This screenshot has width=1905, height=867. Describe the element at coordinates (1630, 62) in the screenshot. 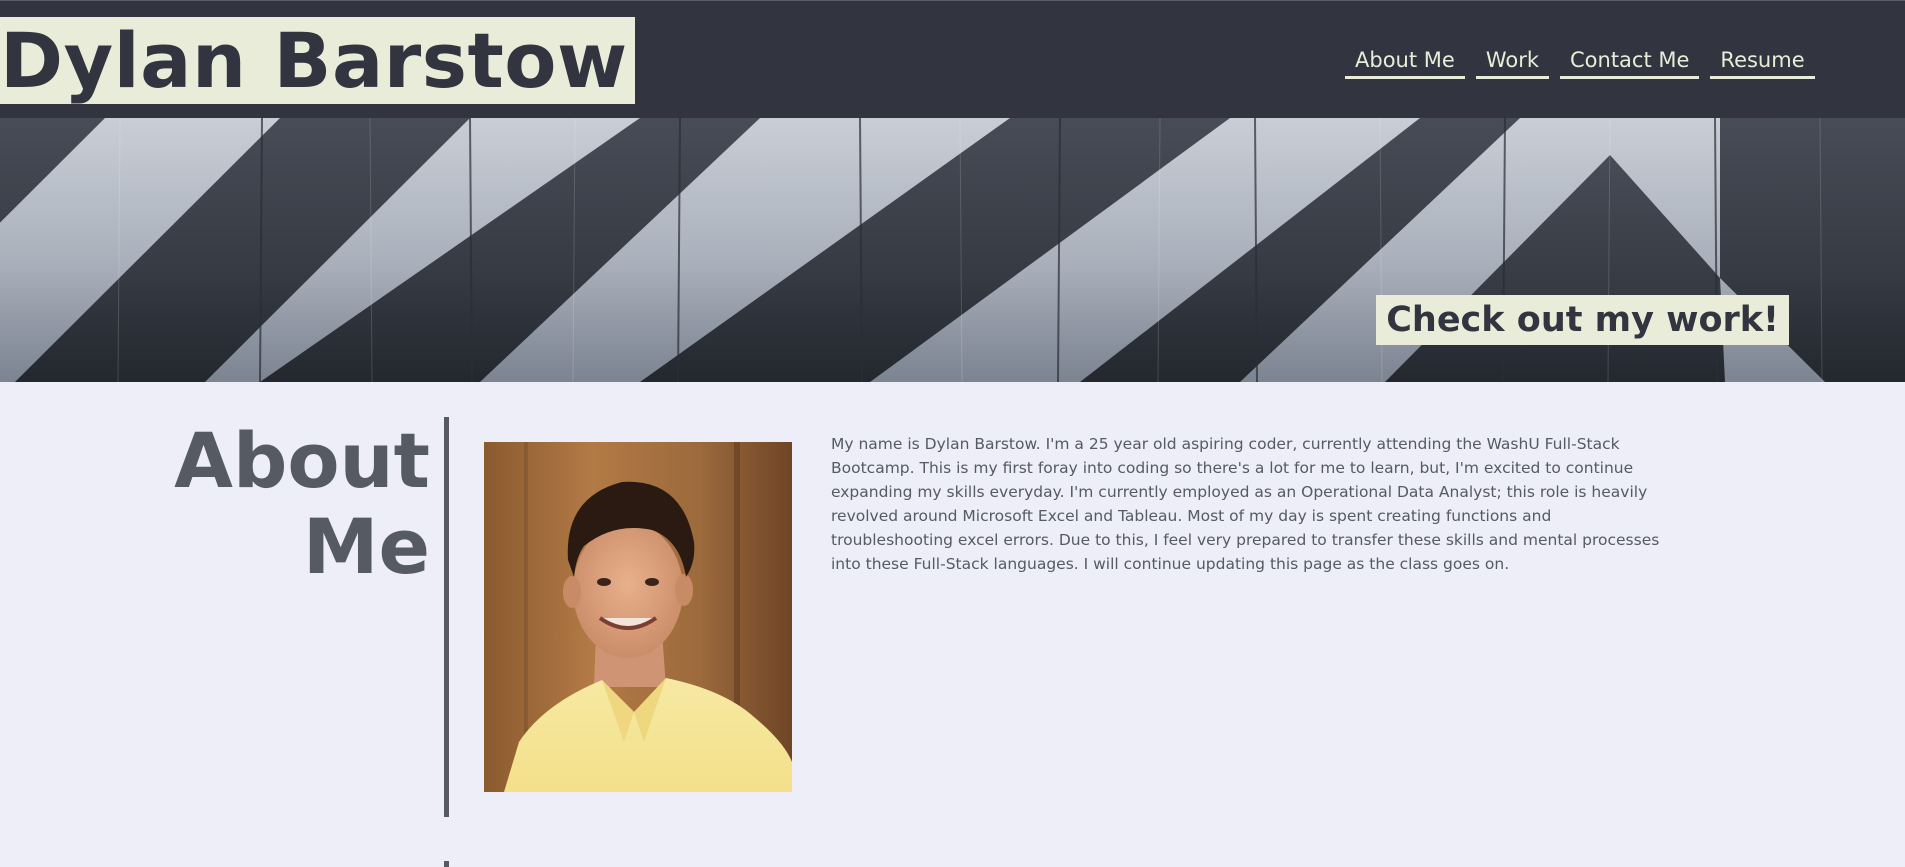

I see `nav-contact-me: Contact Me` at that location.